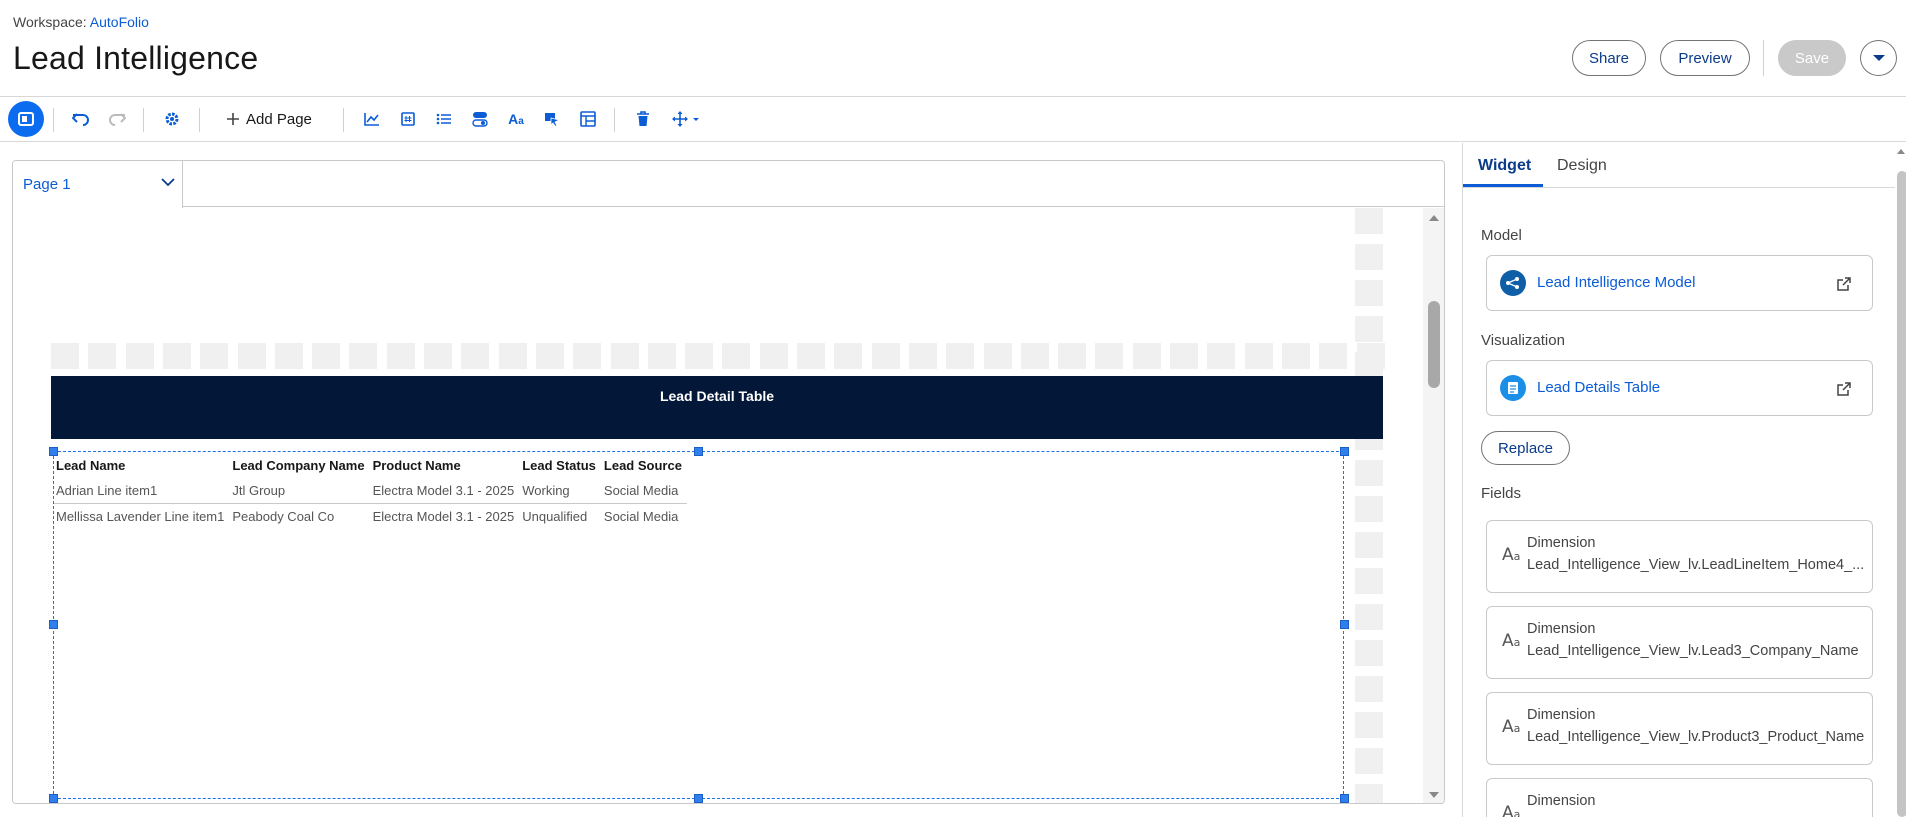 The width and height of the screenshot is (1906, 817). I want to click on page-title: Lead Intelligence, so click(136, 58).